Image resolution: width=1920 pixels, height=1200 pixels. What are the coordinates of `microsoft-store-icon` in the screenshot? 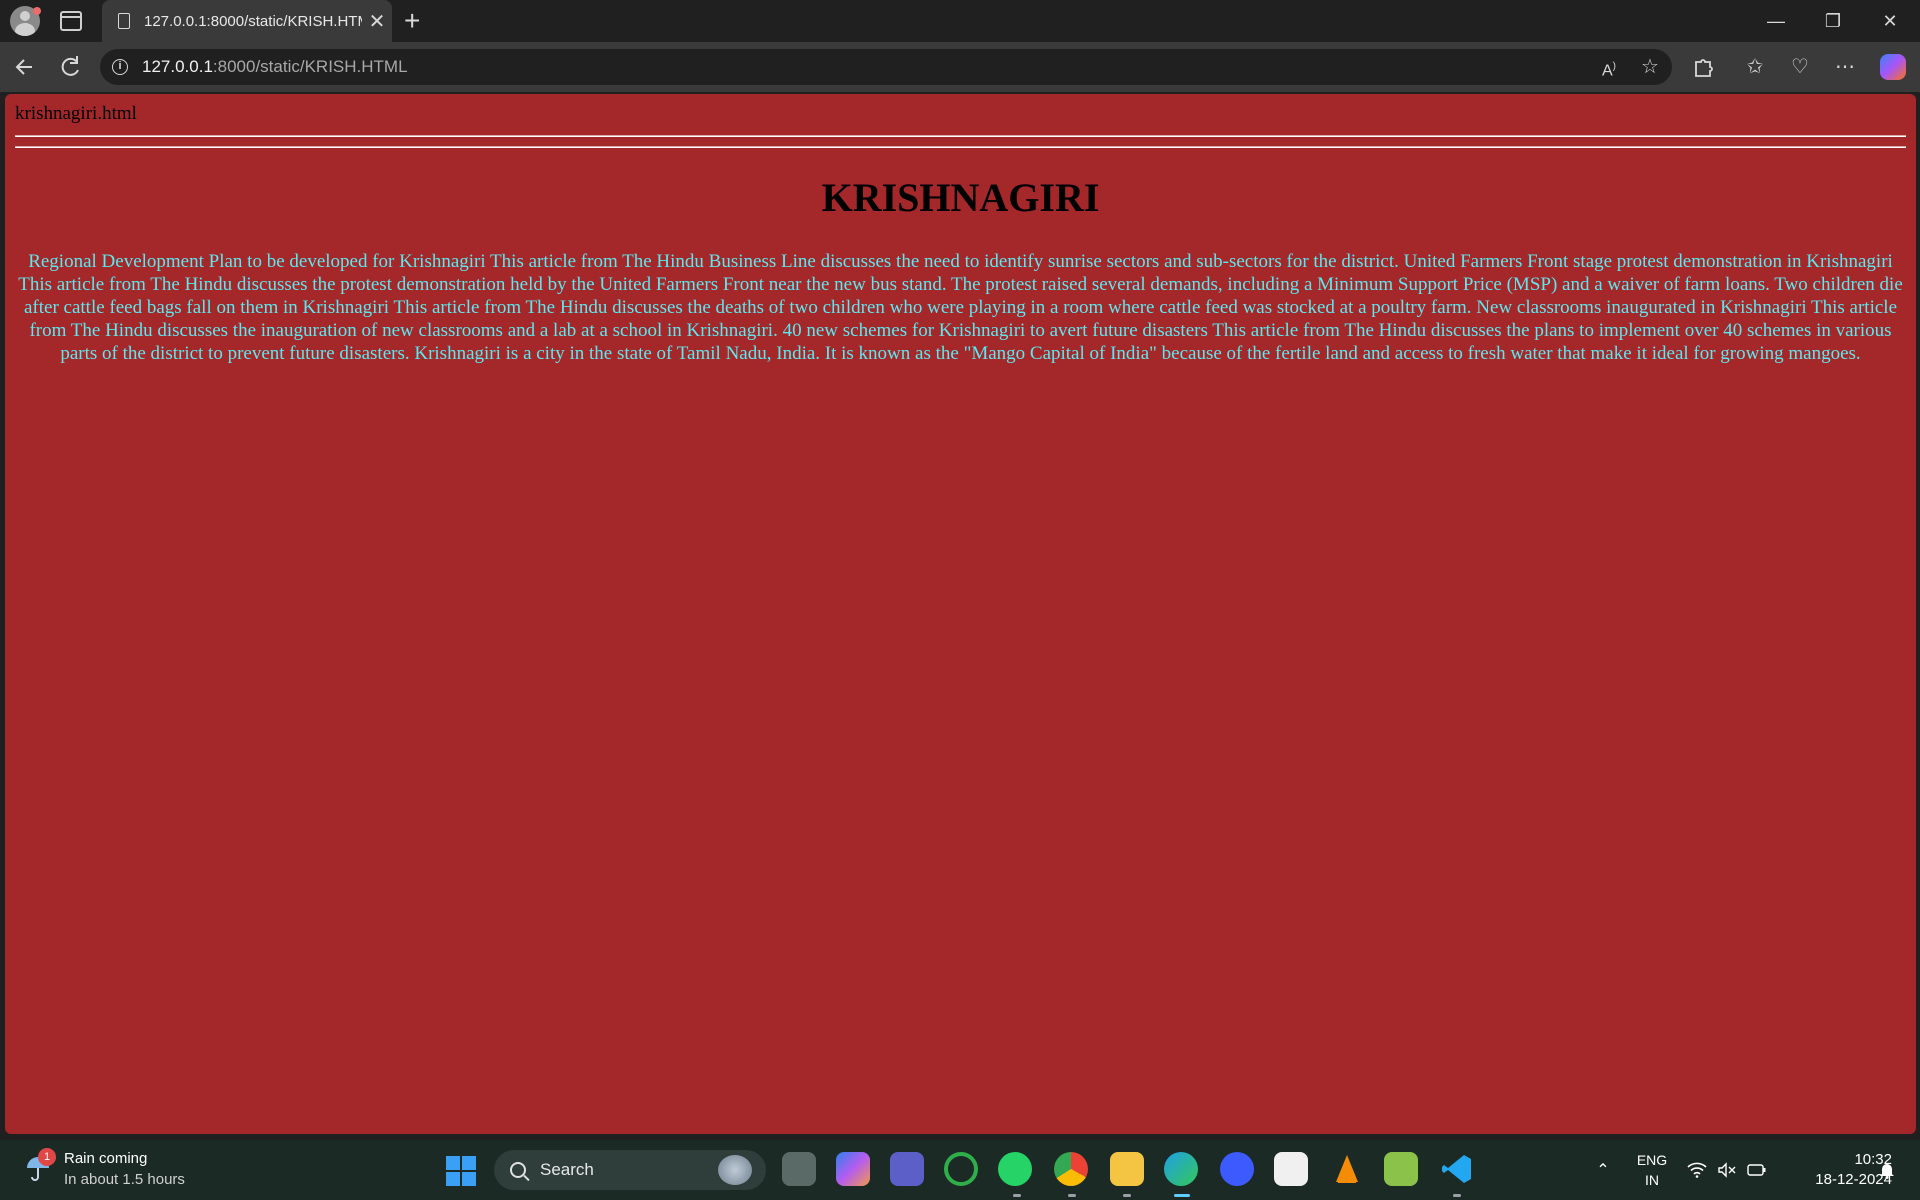 It's located at (1291, 1169).